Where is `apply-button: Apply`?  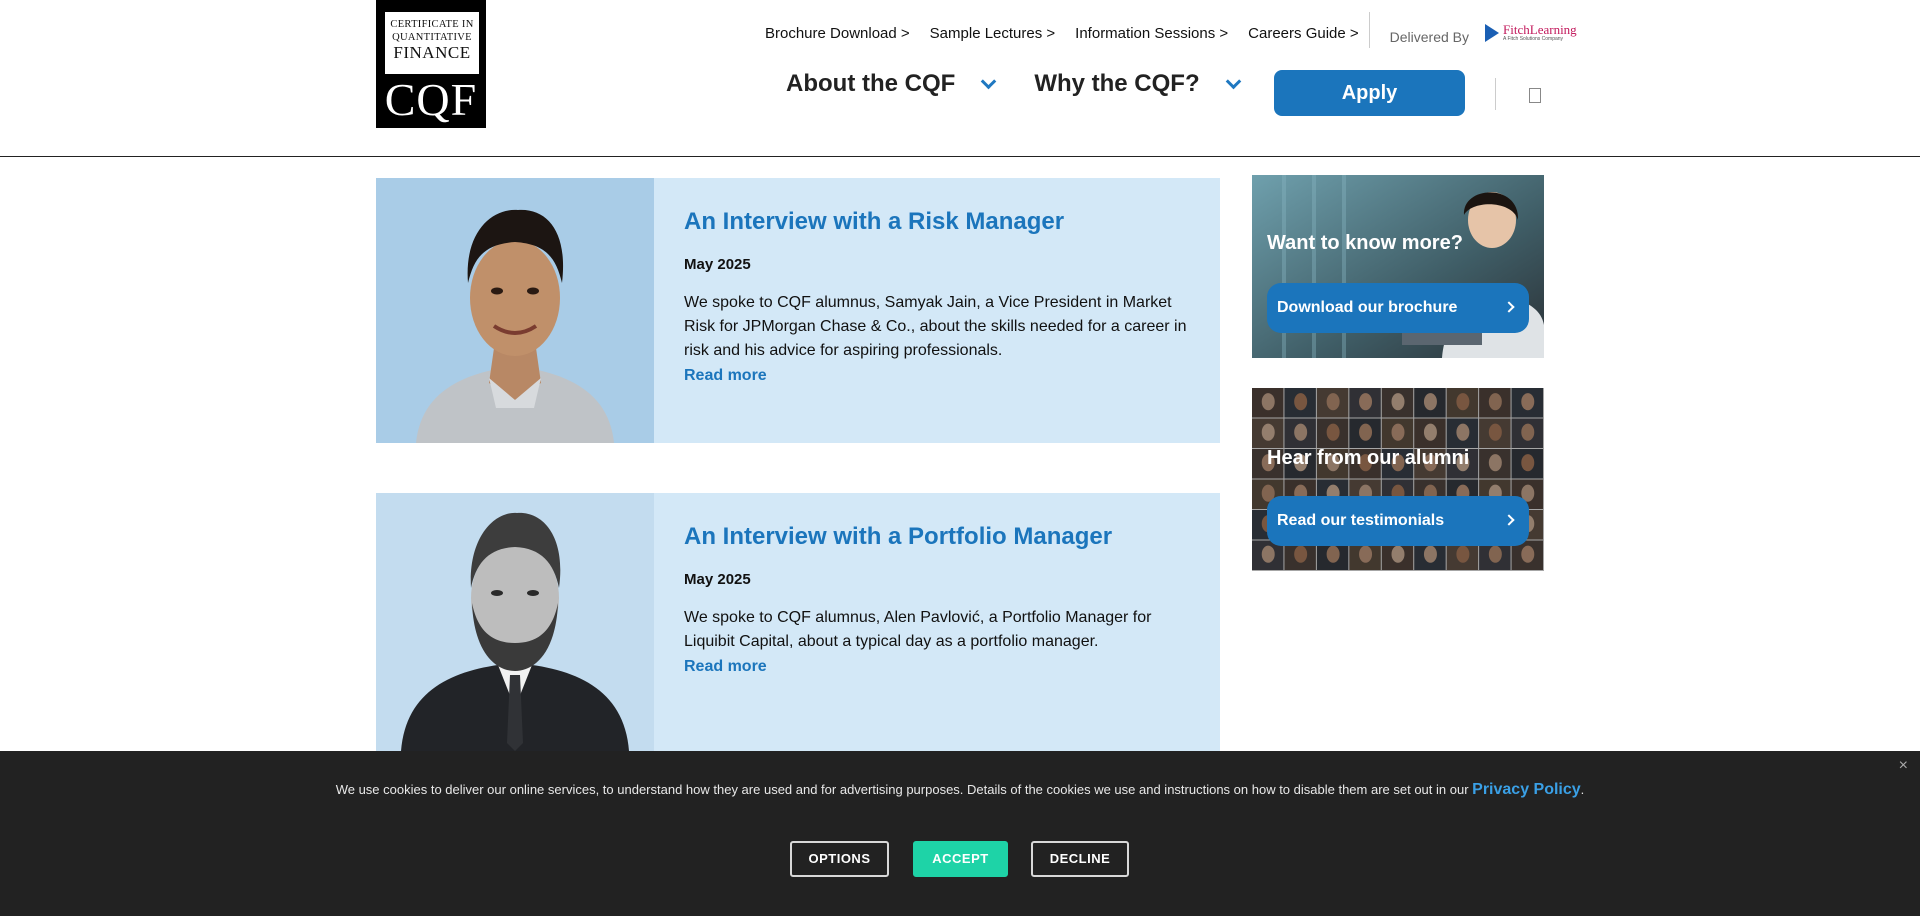
apply-button: Apply is located at coordinates (1369, 93).